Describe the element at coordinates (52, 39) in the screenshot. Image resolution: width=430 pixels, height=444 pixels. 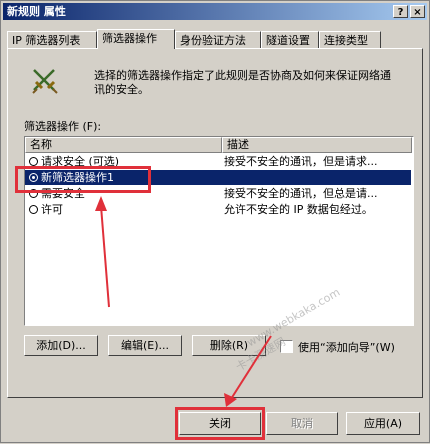
I see `tab-ip-filter-list: IP 筛选器列表` at that location.